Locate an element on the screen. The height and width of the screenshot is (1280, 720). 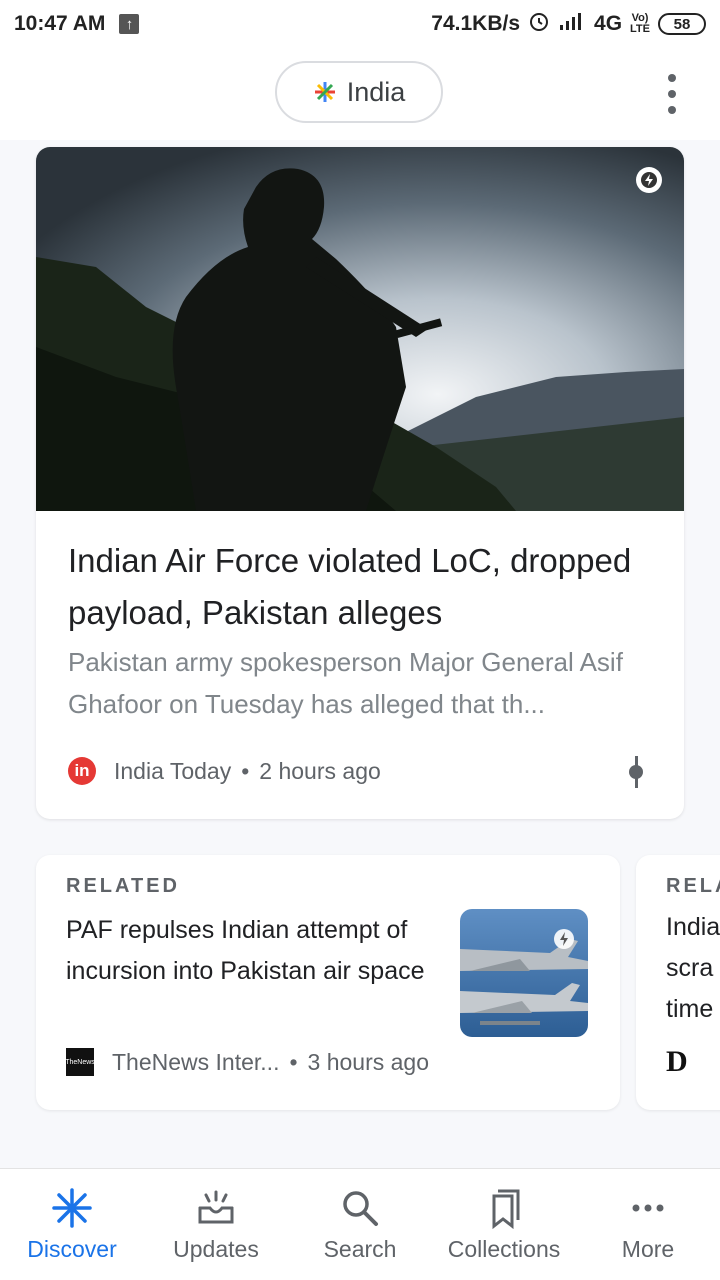
bottom-navigation: Discover Updates Search Collections More is located at coordinates (360, 1224).